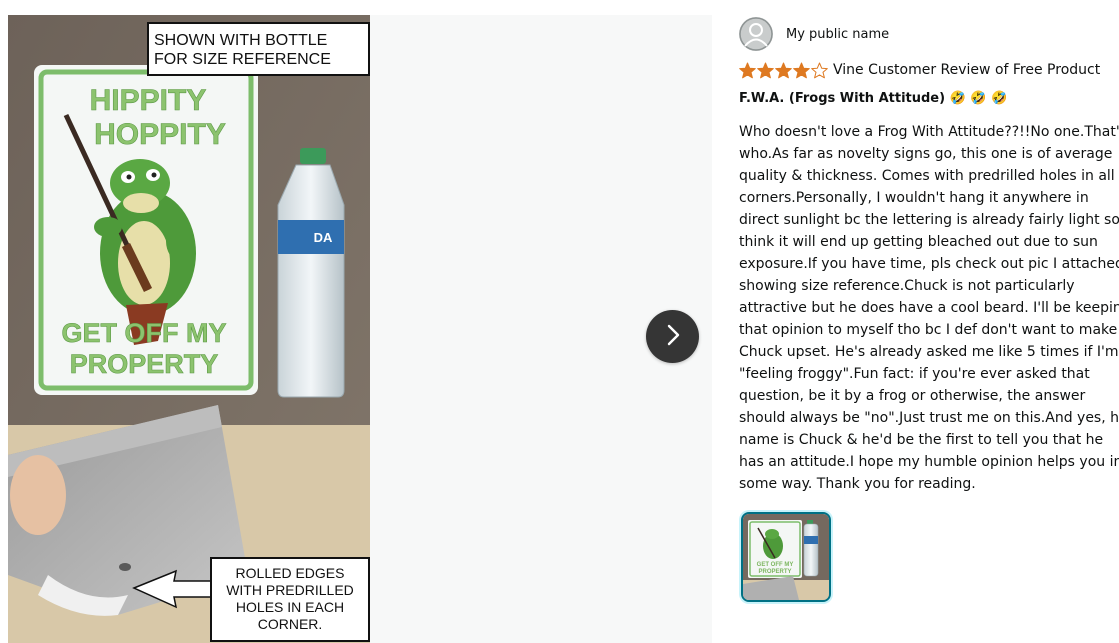  What do you see at coordinates (873, 98) in the screenshot?
I see `review-title: F.W.A. (Frogs With Attitude) 🤣 🤣 🤣` at bounding box center [873, 98].